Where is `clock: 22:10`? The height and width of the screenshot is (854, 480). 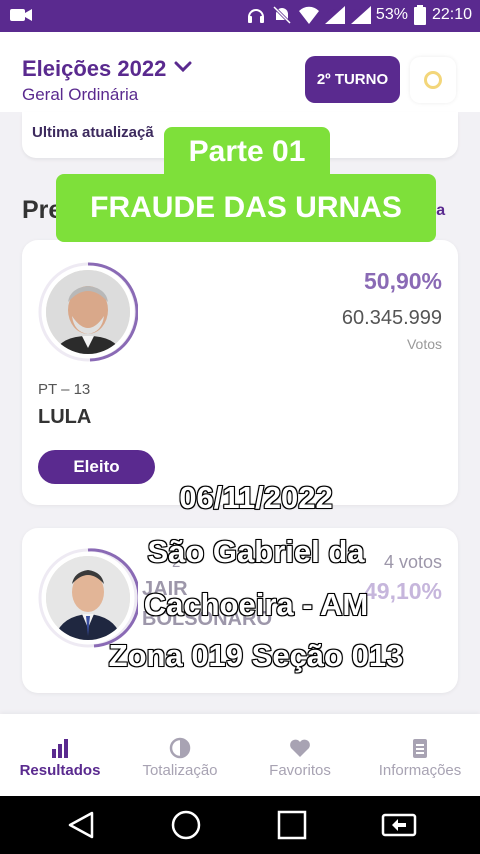 clock: 22:10 is located at coordinates (451, 14).